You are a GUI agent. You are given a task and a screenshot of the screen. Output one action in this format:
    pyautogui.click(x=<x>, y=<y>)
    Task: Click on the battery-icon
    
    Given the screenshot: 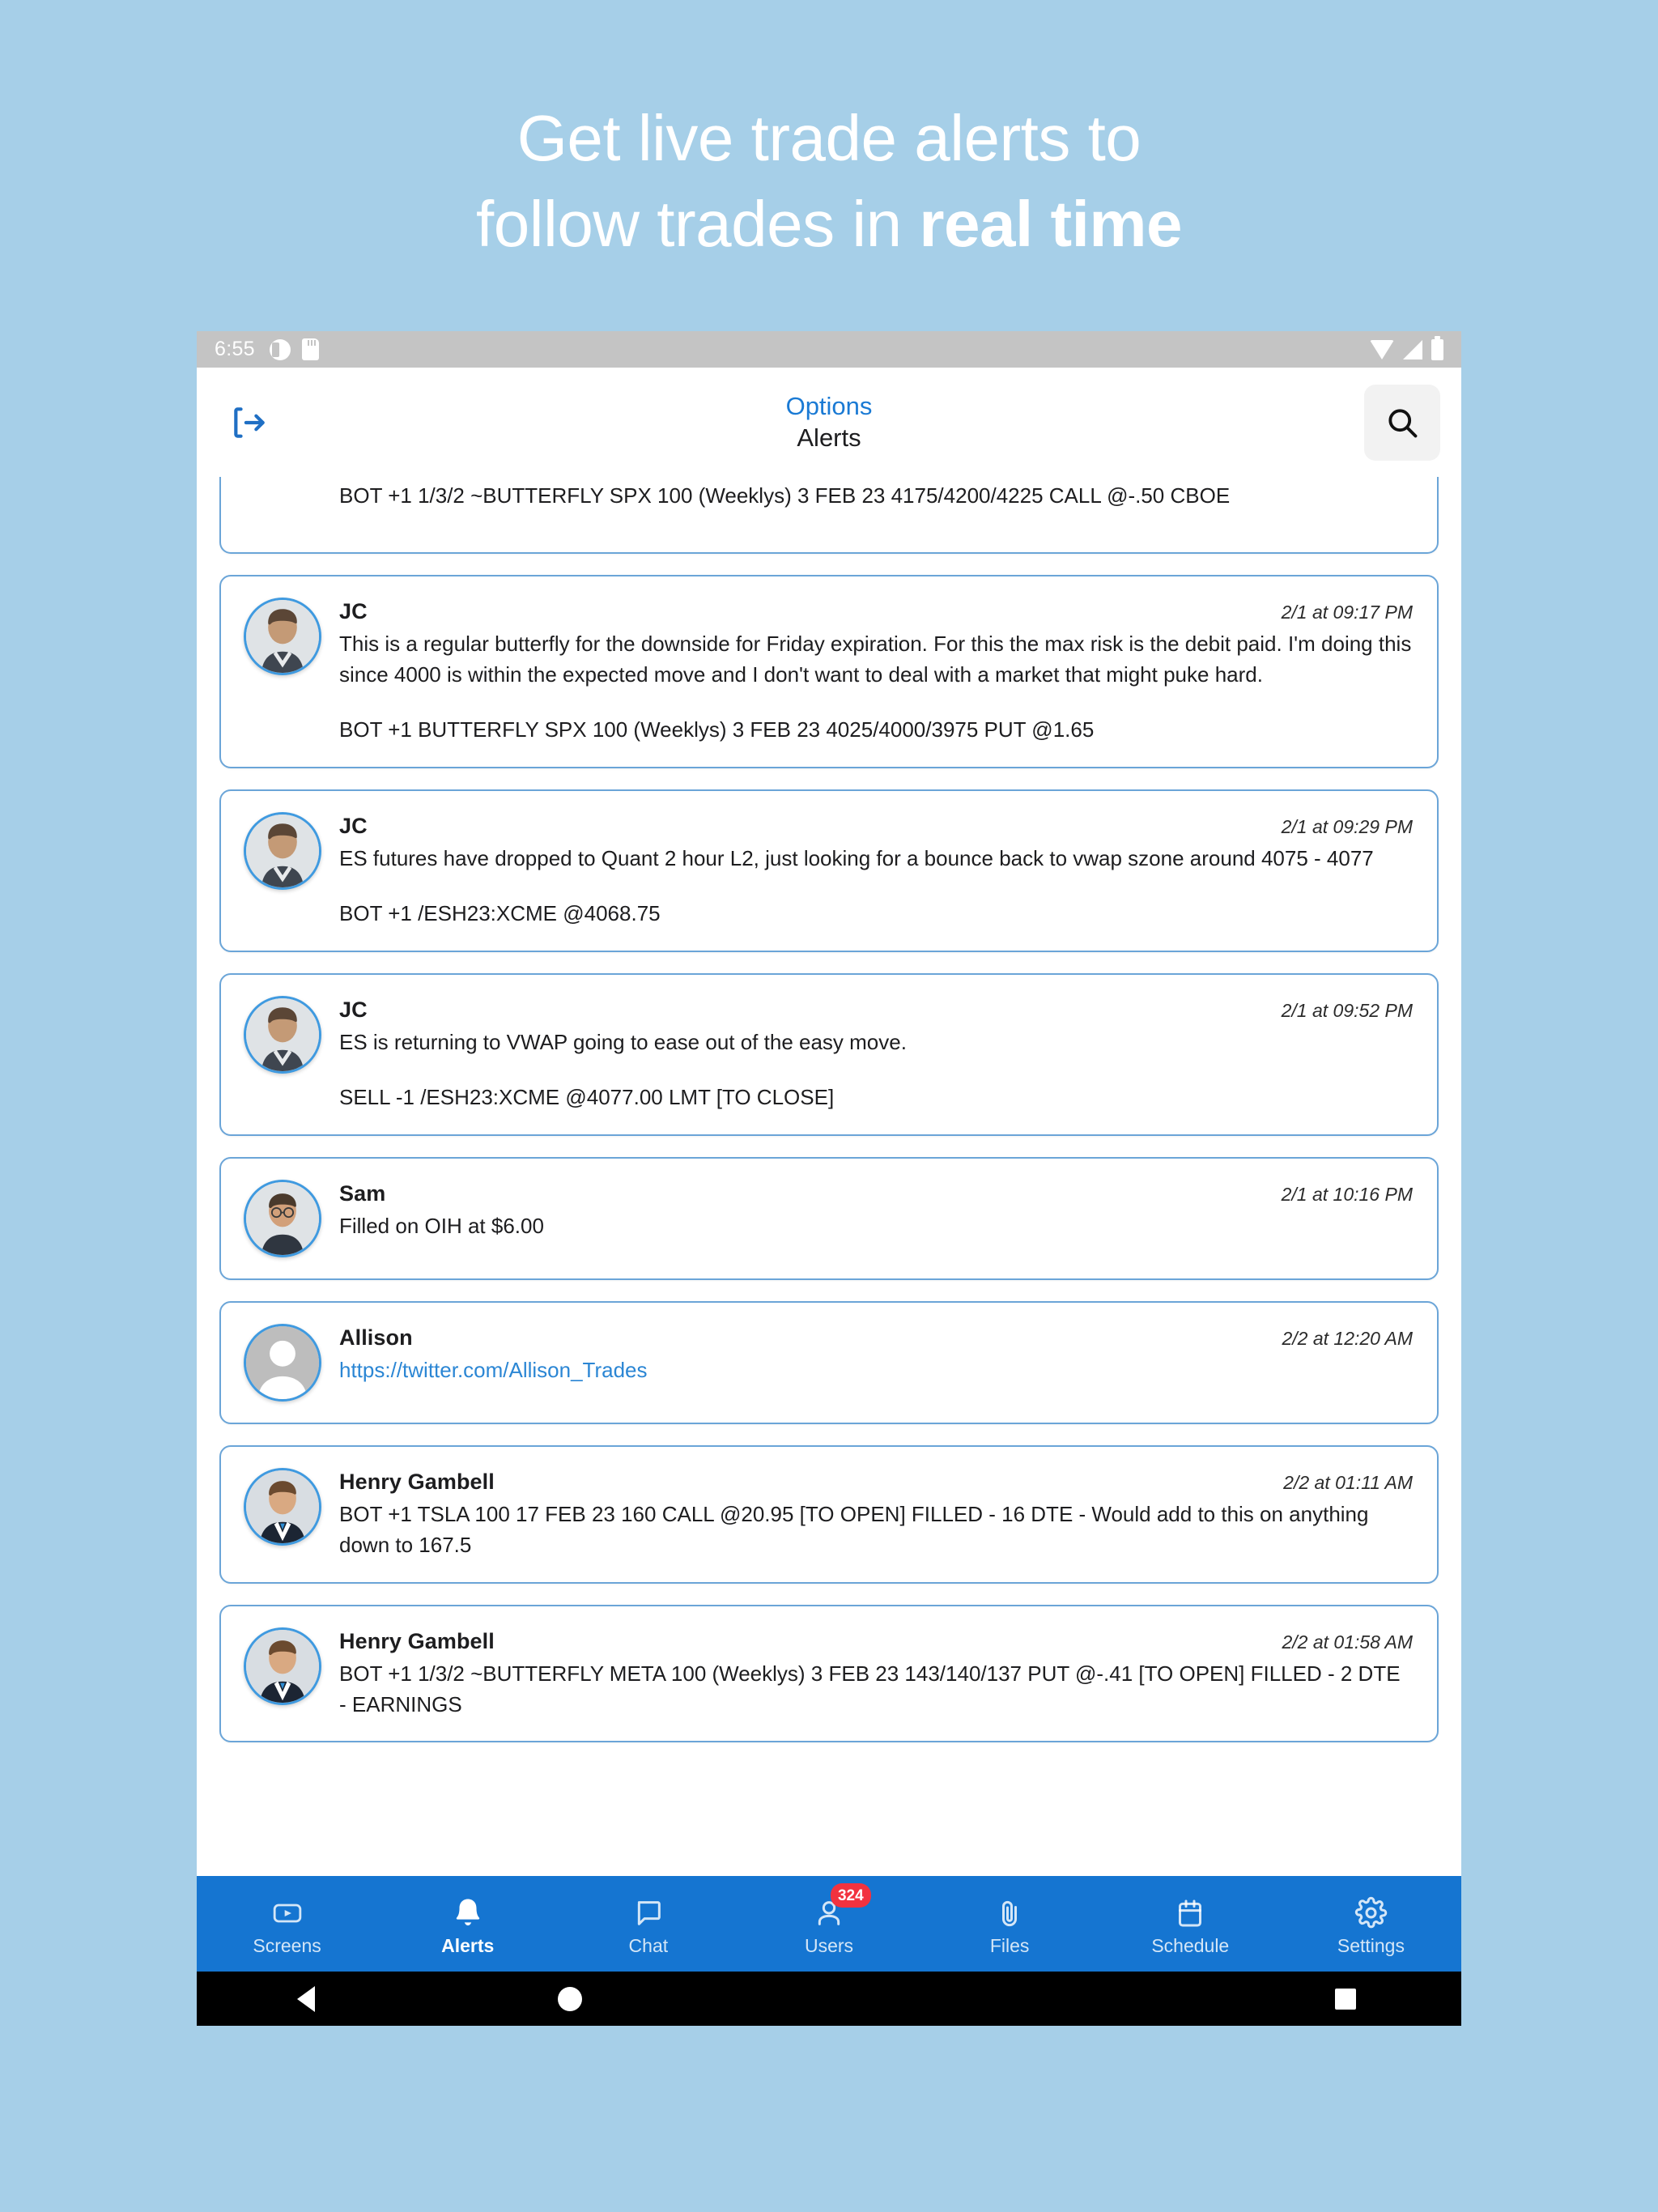 What is the action you would take?
    pyautogui.click(x=1437, y=347)
    